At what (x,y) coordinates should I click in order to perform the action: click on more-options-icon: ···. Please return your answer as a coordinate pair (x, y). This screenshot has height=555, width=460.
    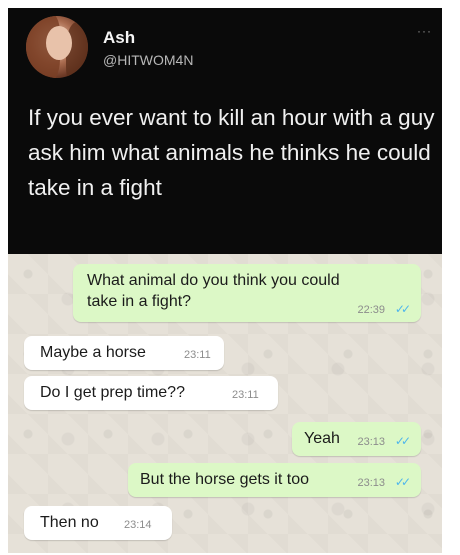
    Looking at the image, I should click on (424, 31).